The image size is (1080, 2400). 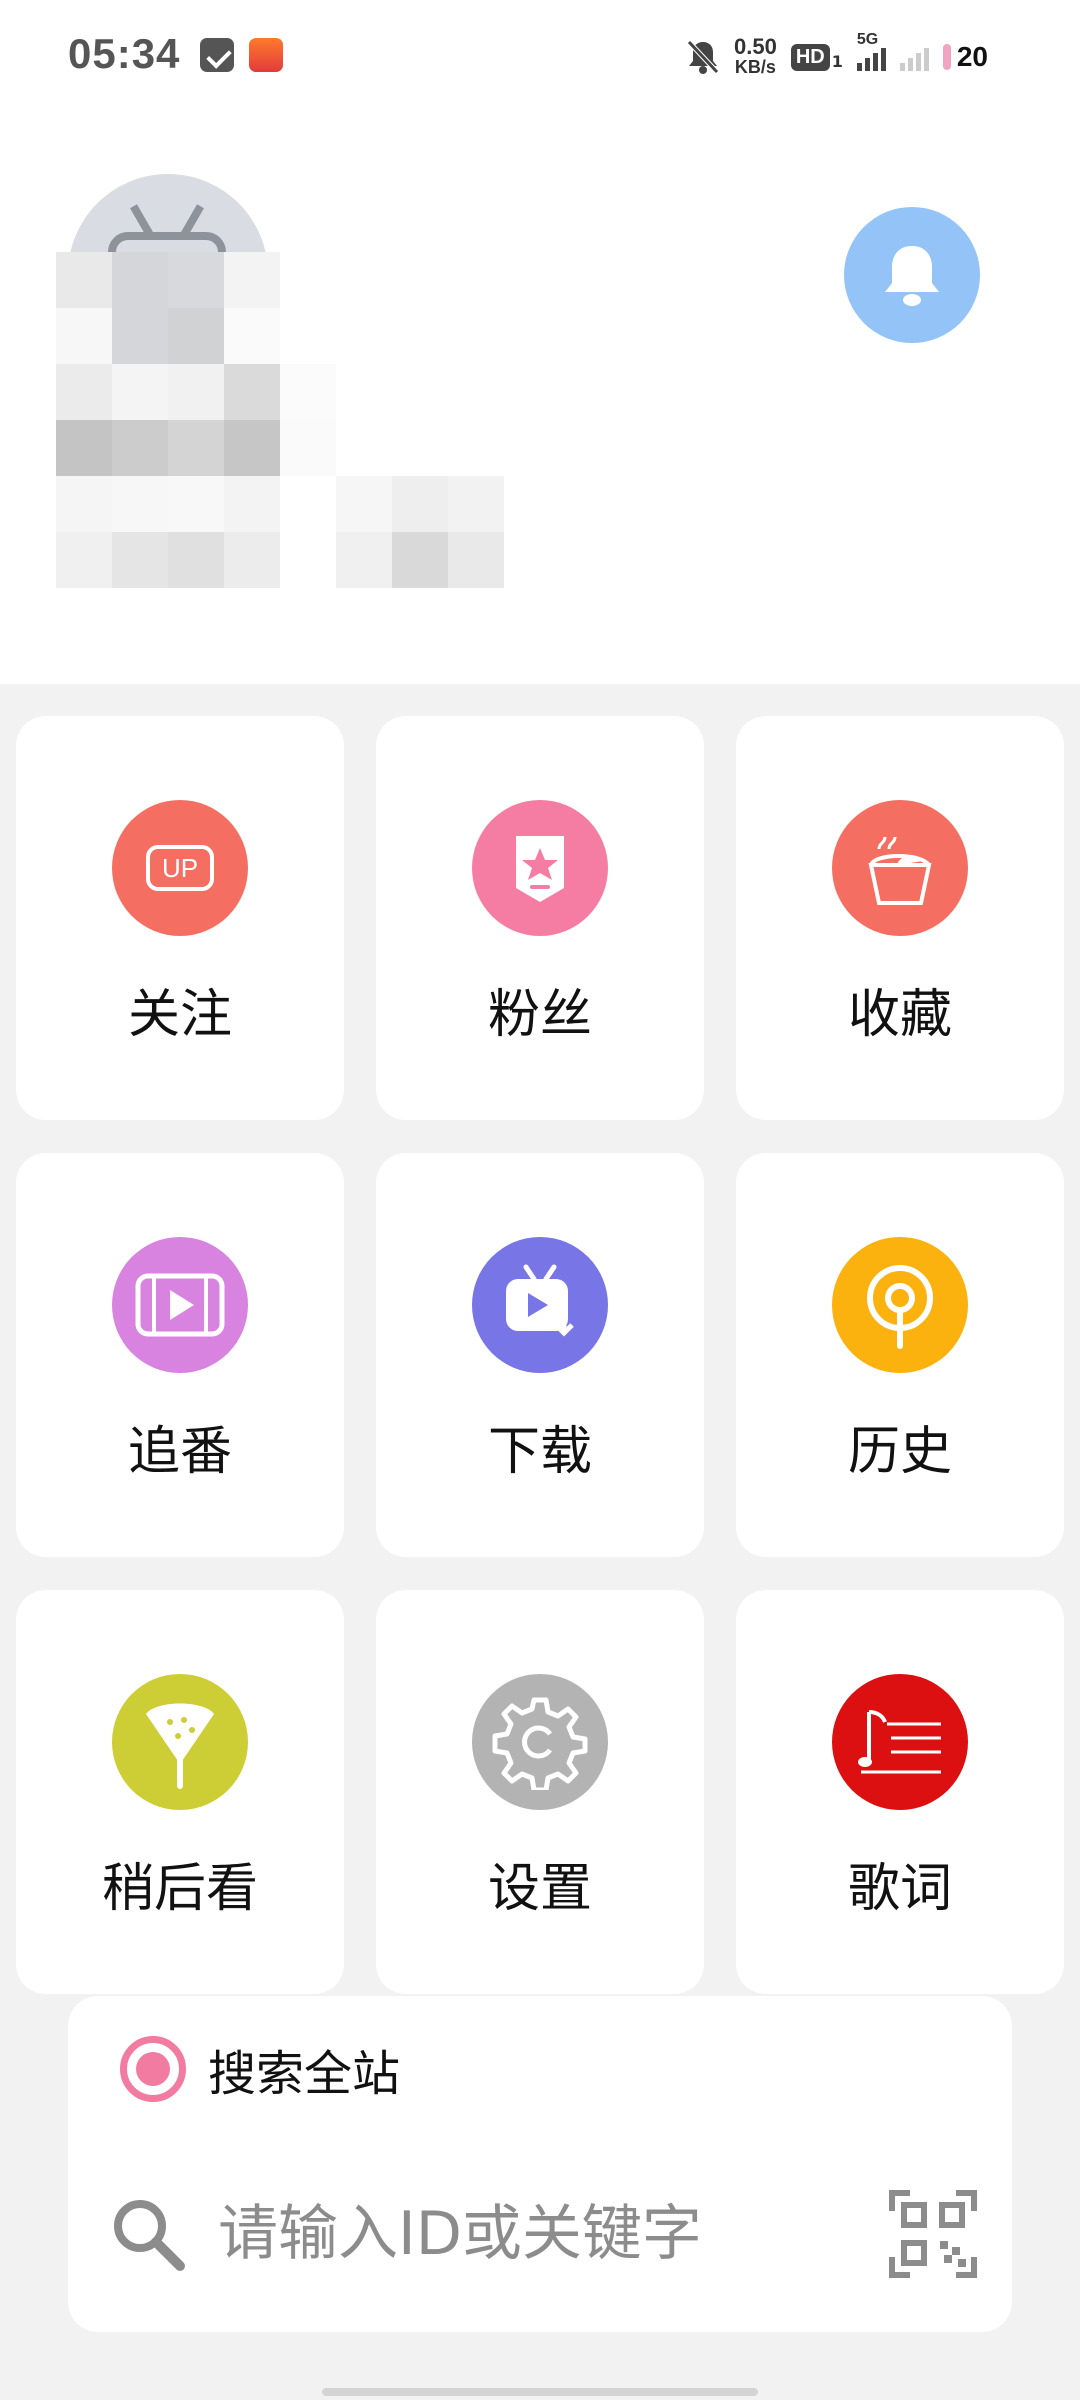 I want to click on tile-label: 关注, so click(x=179, y=1015).